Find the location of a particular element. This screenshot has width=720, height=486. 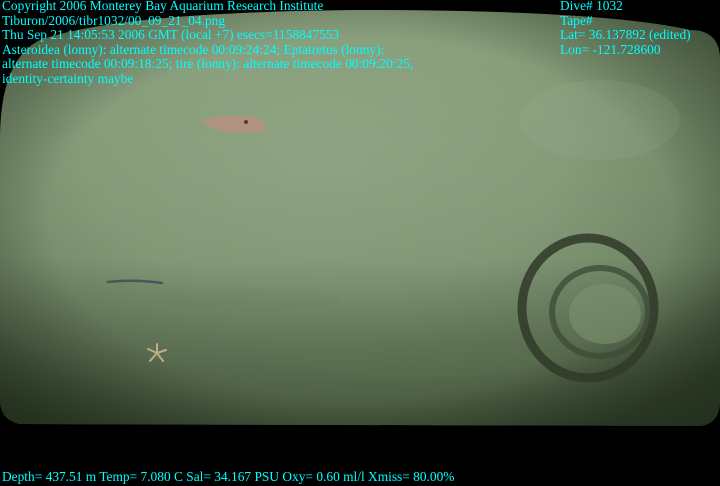

file-path-line: Tiburon/2006/tibr1032/00_09_21_04.png is located at coordinates (114, 20).